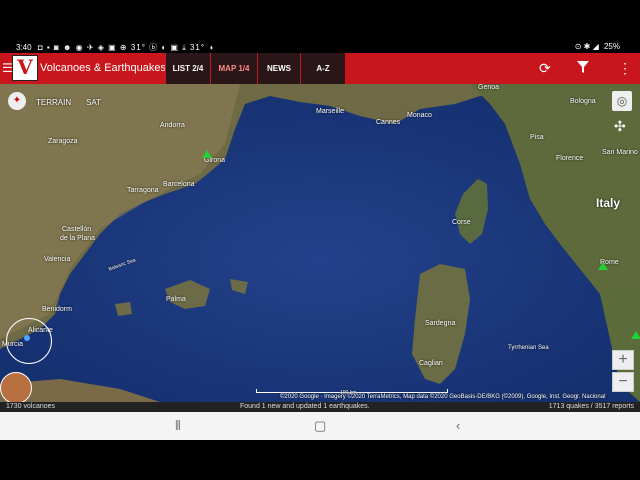 This screenshot has height=480, width=640. Describe the element at coordinates (620, 126) in the screenshot. I see `compass-rose-icon: ✣` at that location.